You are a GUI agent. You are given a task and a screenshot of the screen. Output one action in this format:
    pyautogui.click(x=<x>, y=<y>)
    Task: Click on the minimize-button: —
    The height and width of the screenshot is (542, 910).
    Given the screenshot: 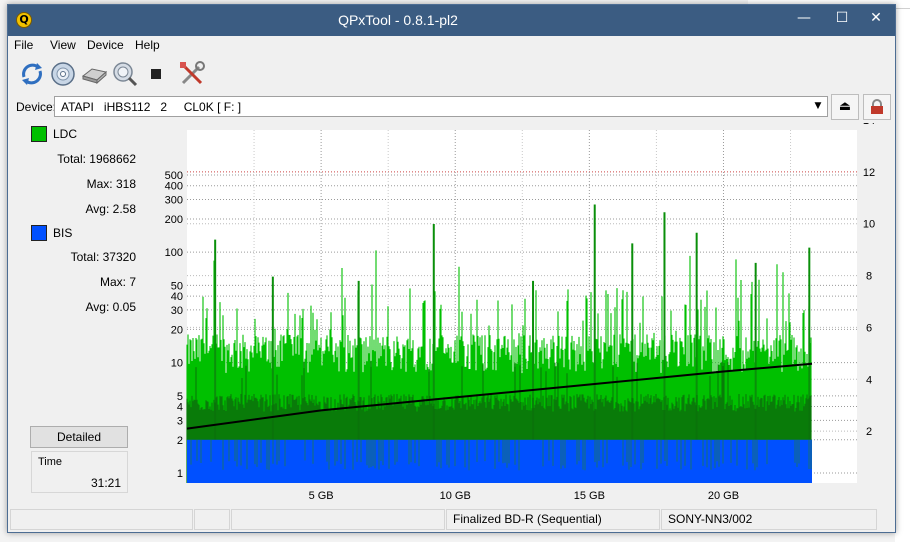 What is the action you would take?
    pyautogui.click(x=804, y=19)
    